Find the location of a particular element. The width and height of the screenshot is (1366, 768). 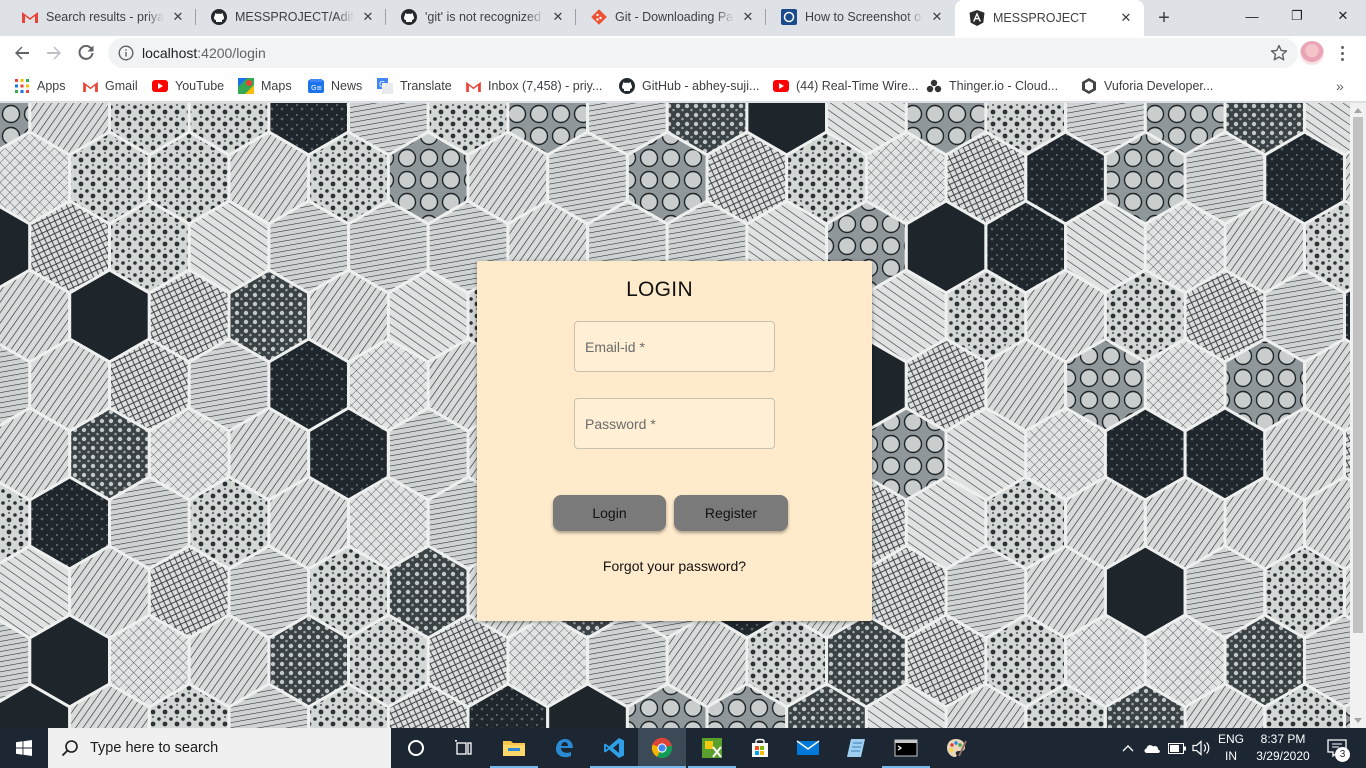

bookmark-translate: G Translate is located at coordinates (414, 86).